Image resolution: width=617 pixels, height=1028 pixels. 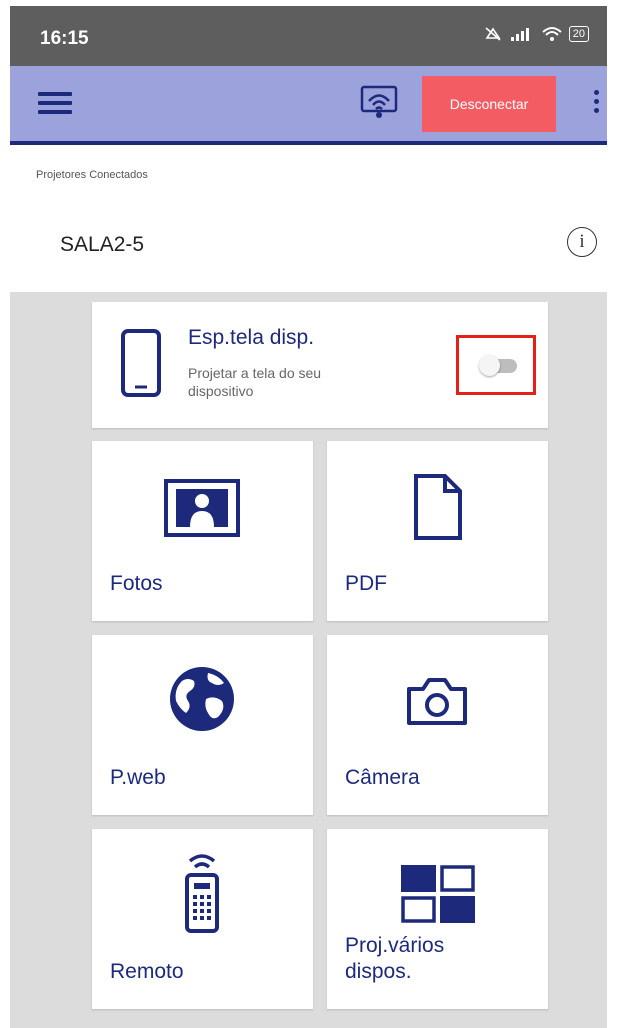 I want to click on smartphone-icon, so click(x=141, y=363).